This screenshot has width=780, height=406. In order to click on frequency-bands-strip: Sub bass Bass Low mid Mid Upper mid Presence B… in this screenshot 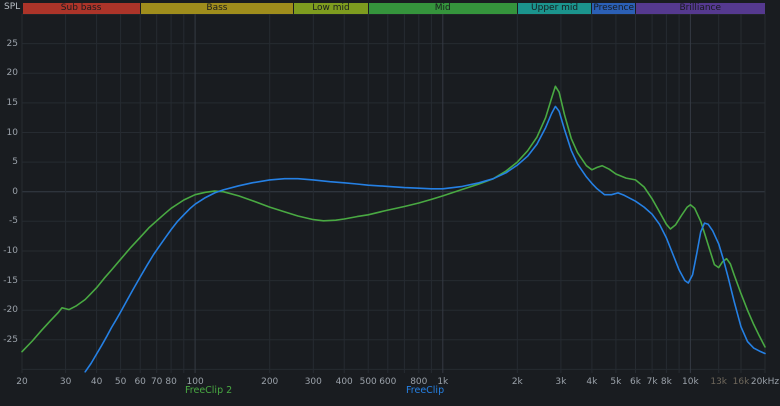, I will do `click(390, 8)`.